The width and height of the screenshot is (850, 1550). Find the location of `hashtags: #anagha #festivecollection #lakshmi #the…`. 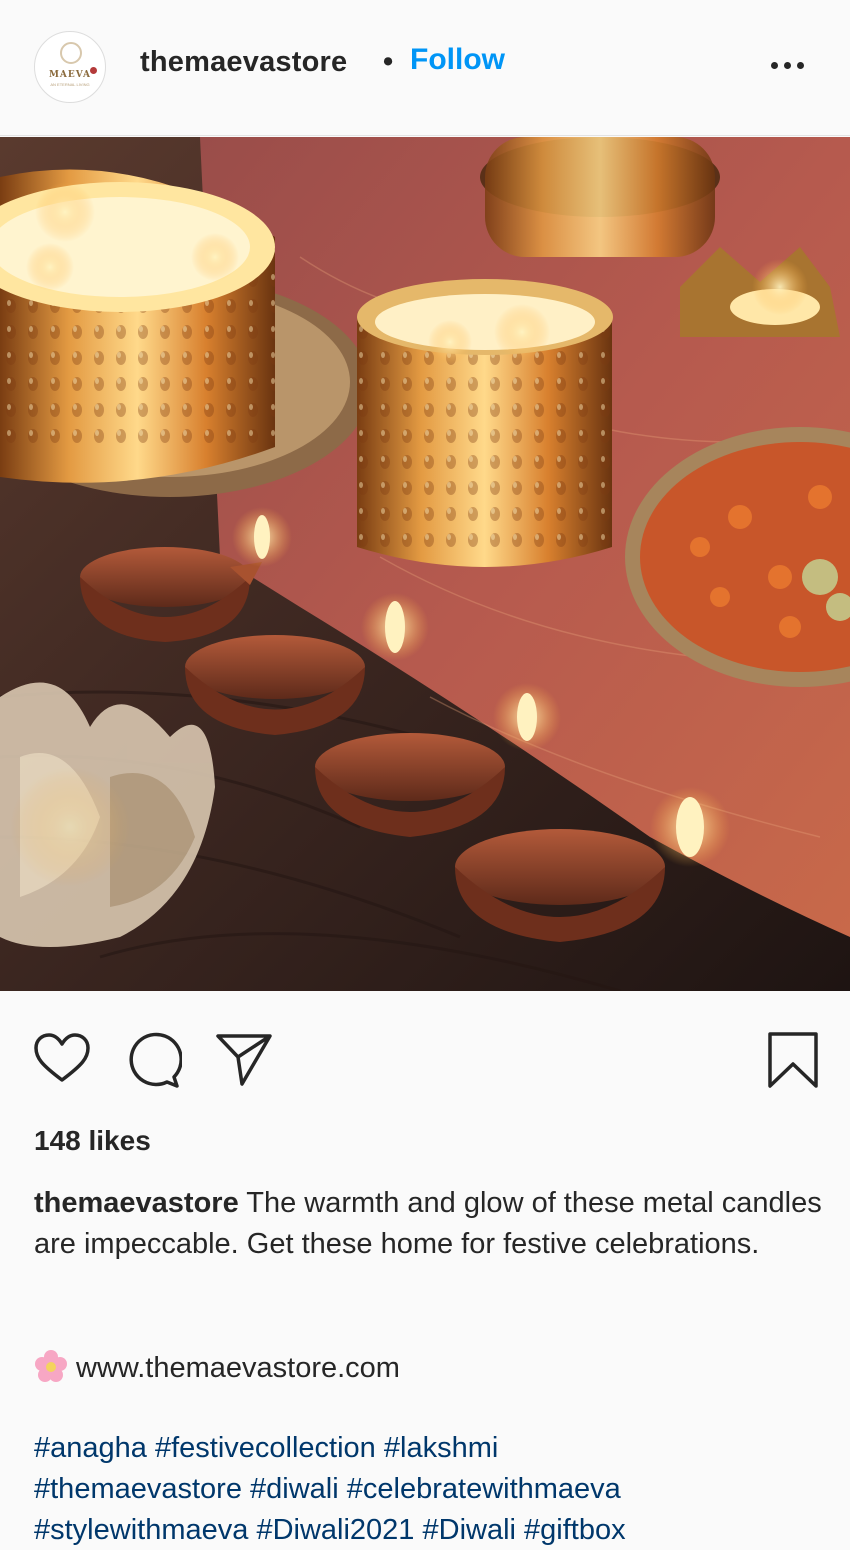

hashtags: #anagha #festivecollection #lakshmi #the… is located at coordinates (434, 1489).